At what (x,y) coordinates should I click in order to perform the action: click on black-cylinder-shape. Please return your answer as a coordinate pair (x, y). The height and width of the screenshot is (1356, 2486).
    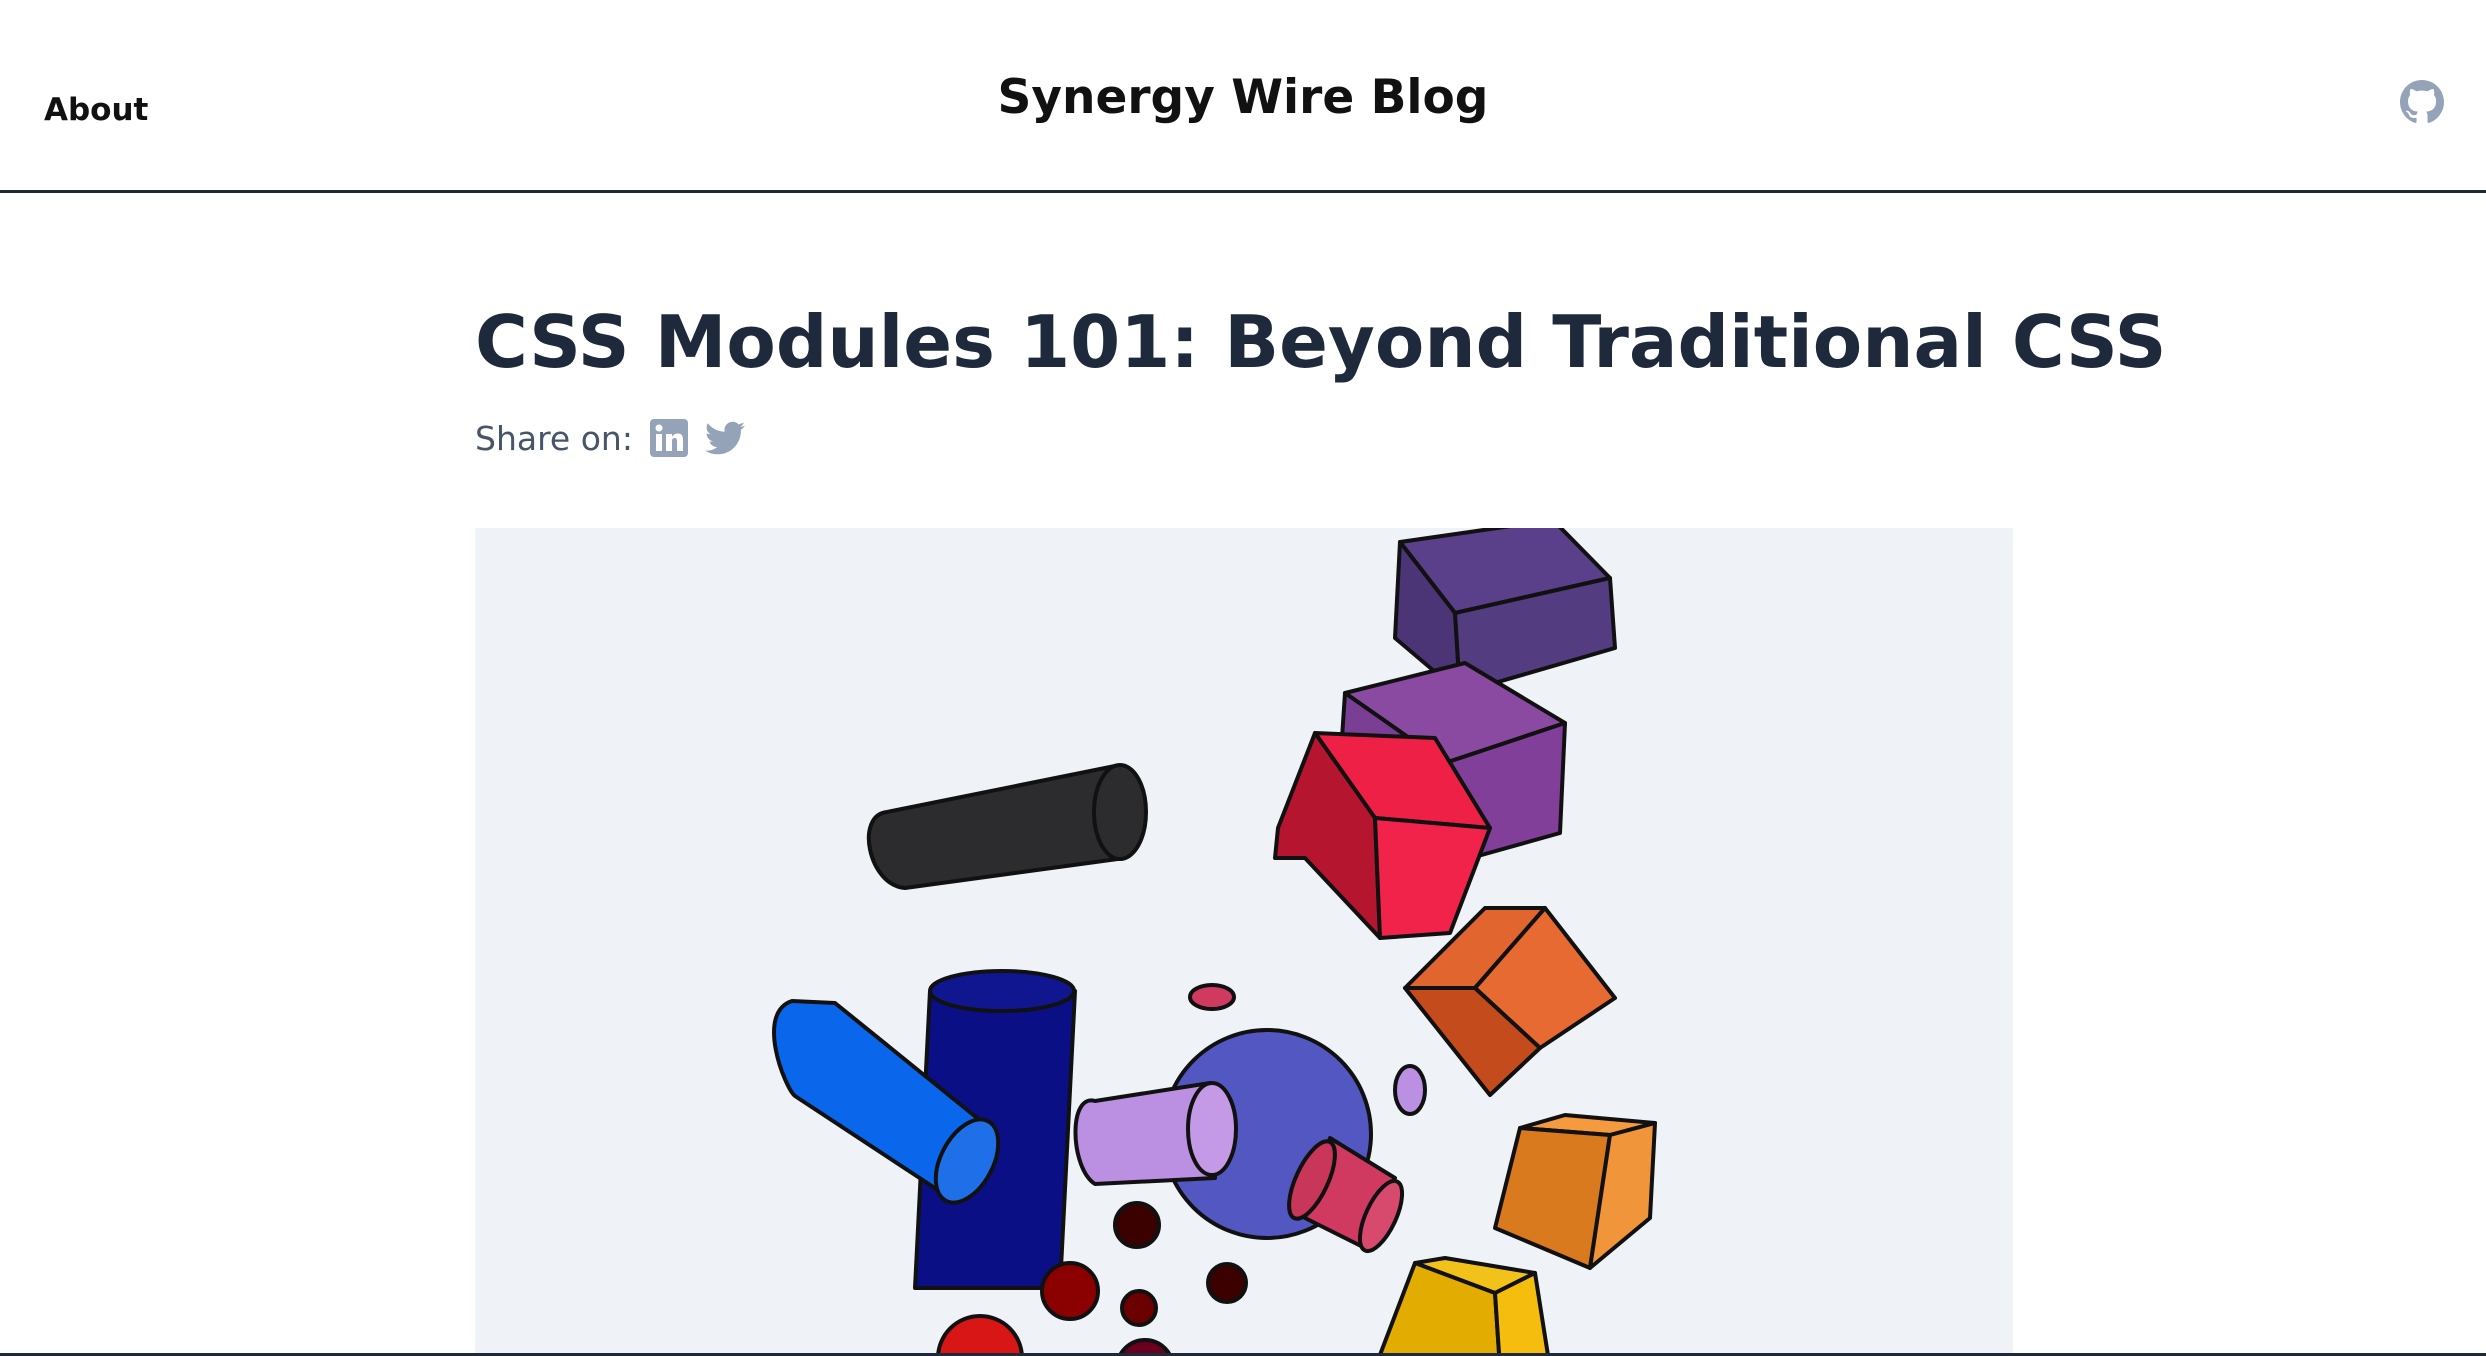
    Looking at the image, I should click on (1007, 826).